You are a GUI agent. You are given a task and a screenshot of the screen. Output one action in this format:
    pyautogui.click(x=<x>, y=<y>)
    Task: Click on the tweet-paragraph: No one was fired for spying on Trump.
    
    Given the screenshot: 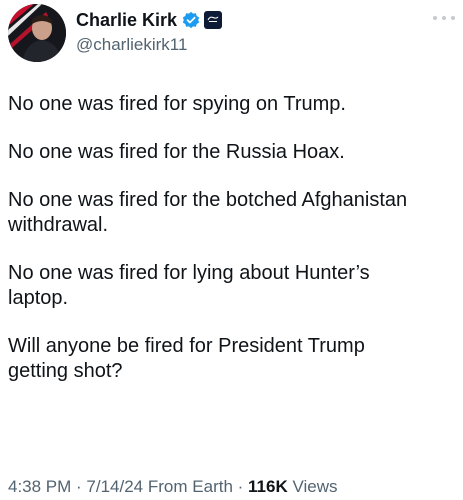 What is the action you would take?
    pyautogui.click(x=177, y=104)
    